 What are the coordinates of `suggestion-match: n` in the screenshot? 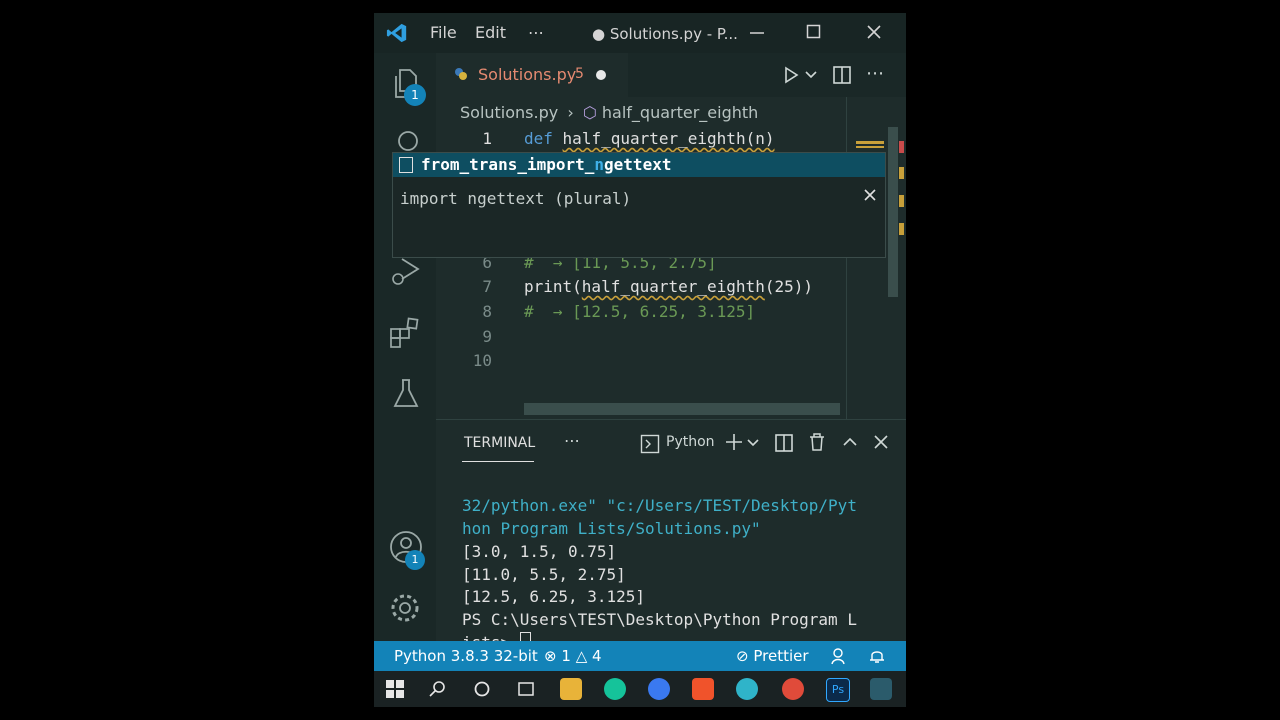 It's located at (599, 164).